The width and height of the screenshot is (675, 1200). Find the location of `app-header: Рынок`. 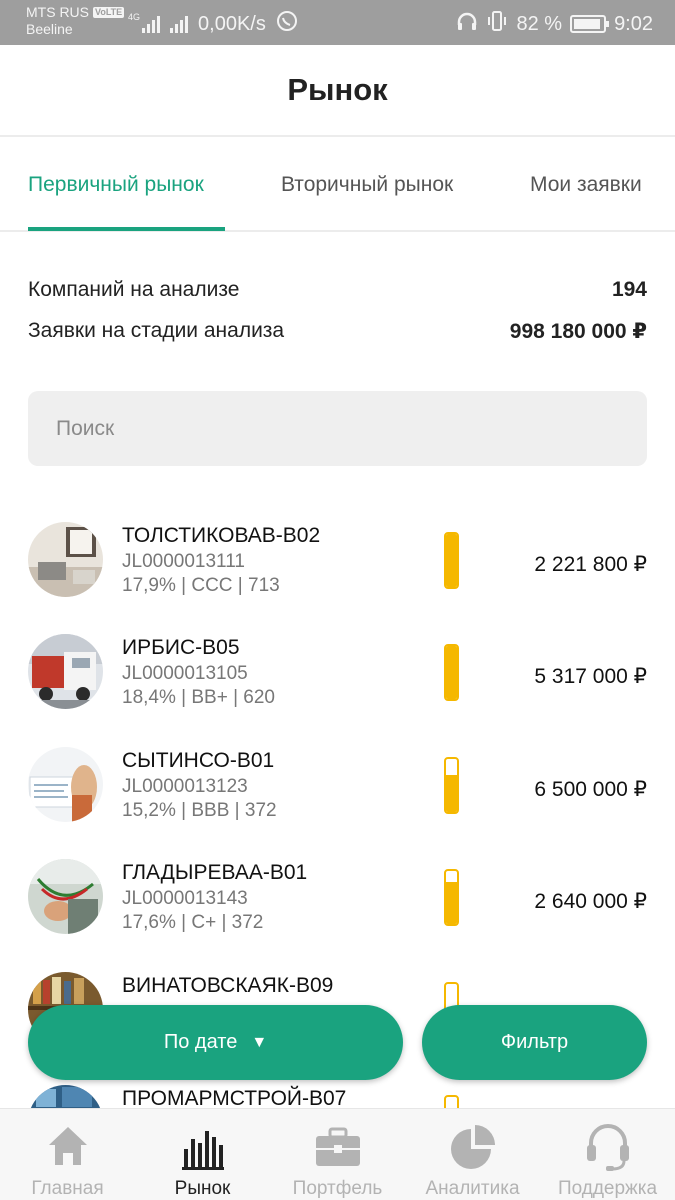

app-header: Рынок is located at coordinates (337, 91).